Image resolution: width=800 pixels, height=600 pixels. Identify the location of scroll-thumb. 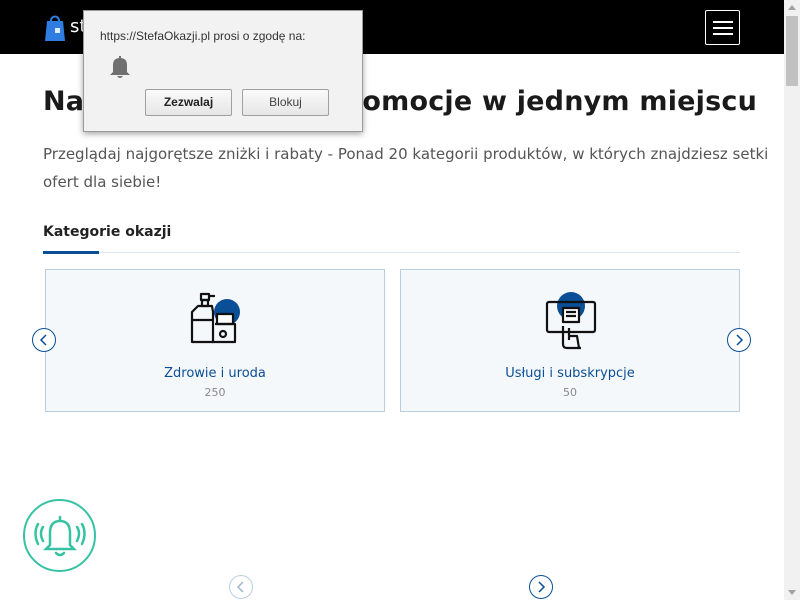
(792, 51).